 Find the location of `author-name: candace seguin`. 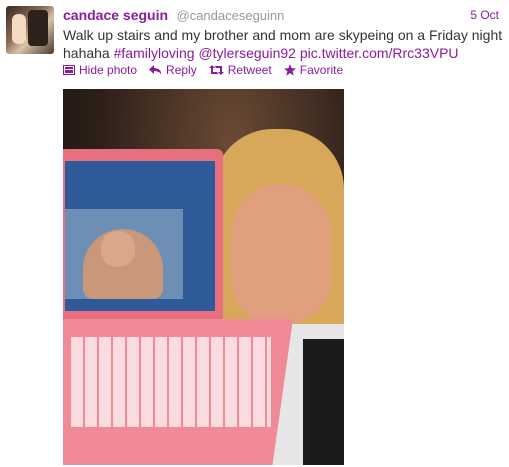

author-name: candace seguin is located at coordinates (115, 15).